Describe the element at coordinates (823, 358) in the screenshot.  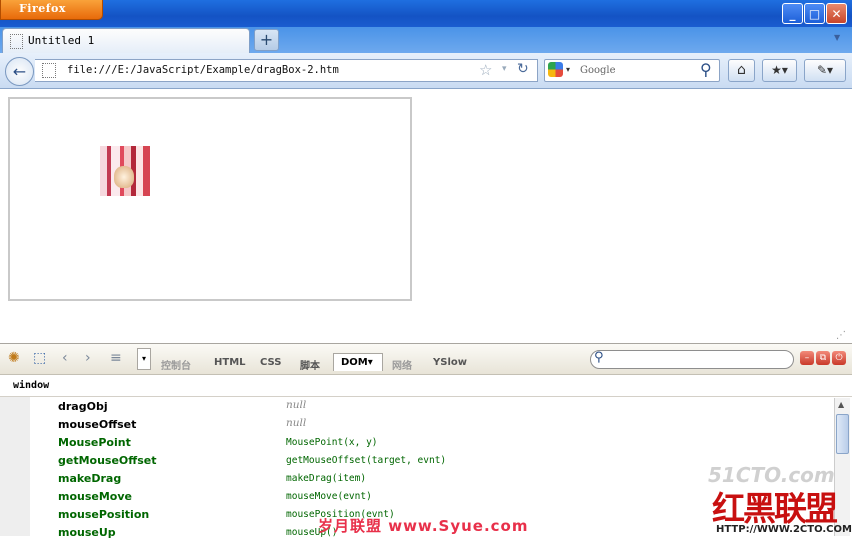
I see `firebug-detach-button: ⧉` at that location.